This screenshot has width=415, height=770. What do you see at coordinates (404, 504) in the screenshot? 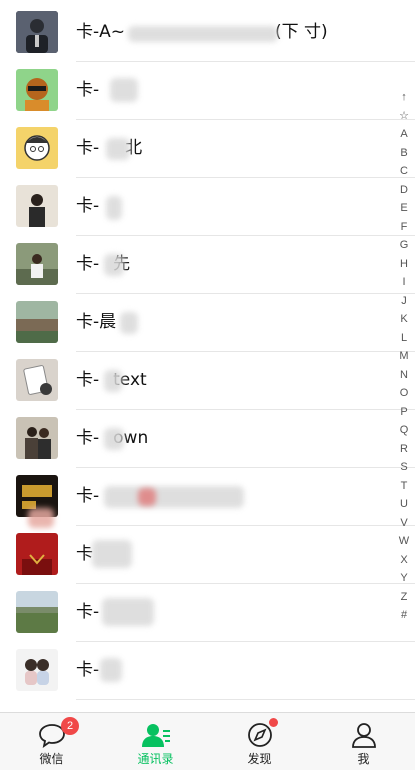
I see `index-letter: U` at bounding box center [404, 504].